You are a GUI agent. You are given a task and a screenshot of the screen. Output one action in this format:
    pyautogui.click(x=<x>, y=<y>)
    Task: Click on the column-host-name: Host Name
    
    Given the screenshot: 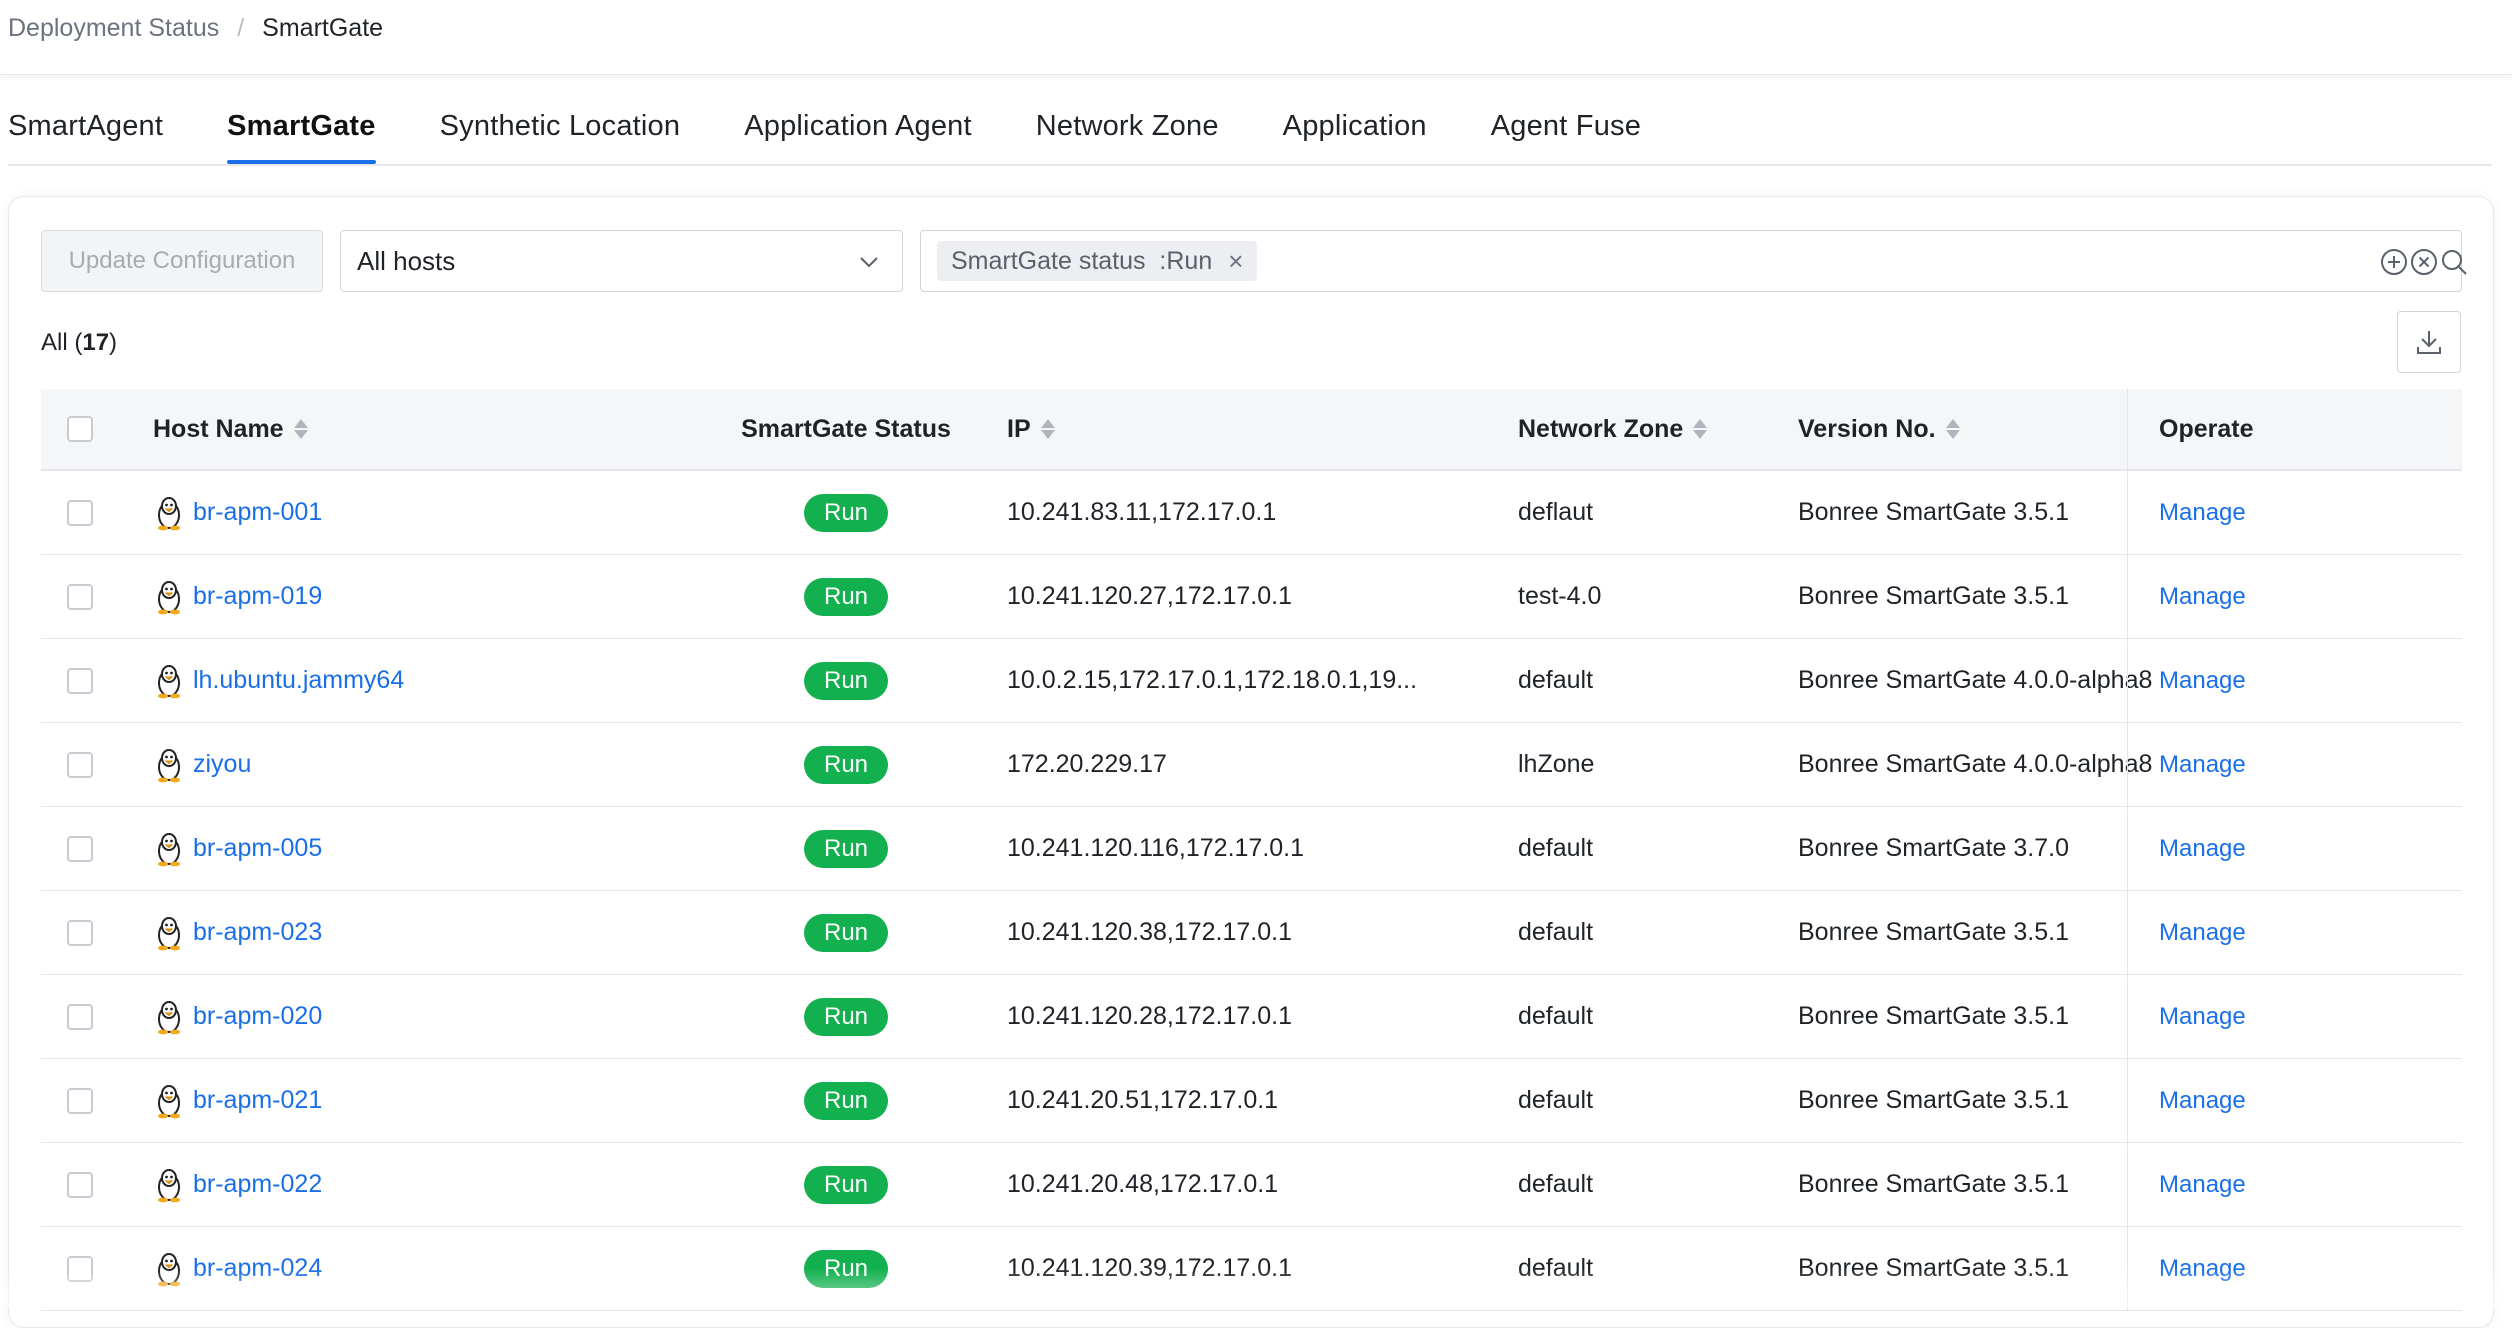 What is the action you would take?
    pyautogui.click(x=230, y=429)
    